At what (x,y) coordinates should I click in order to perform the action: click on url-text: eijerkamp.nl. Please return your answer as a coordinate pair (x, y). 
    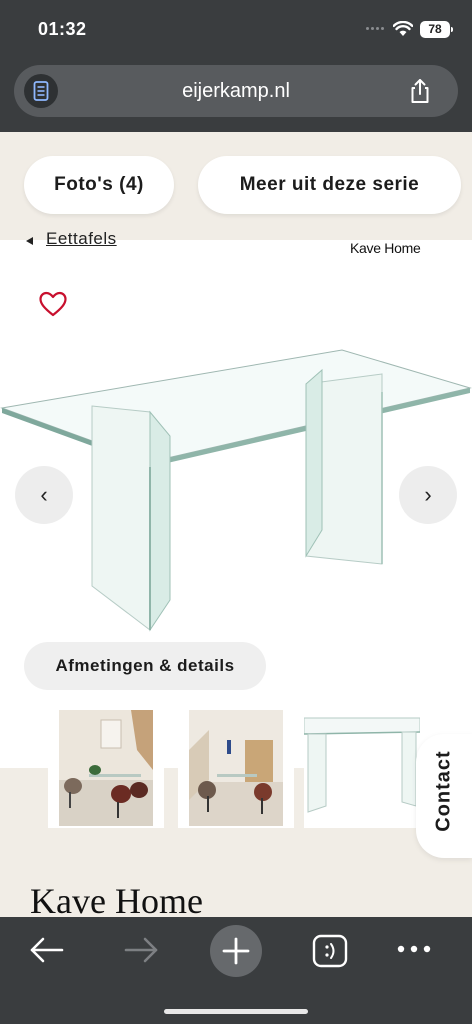
    Looking at the image, I should click on (236, 91).